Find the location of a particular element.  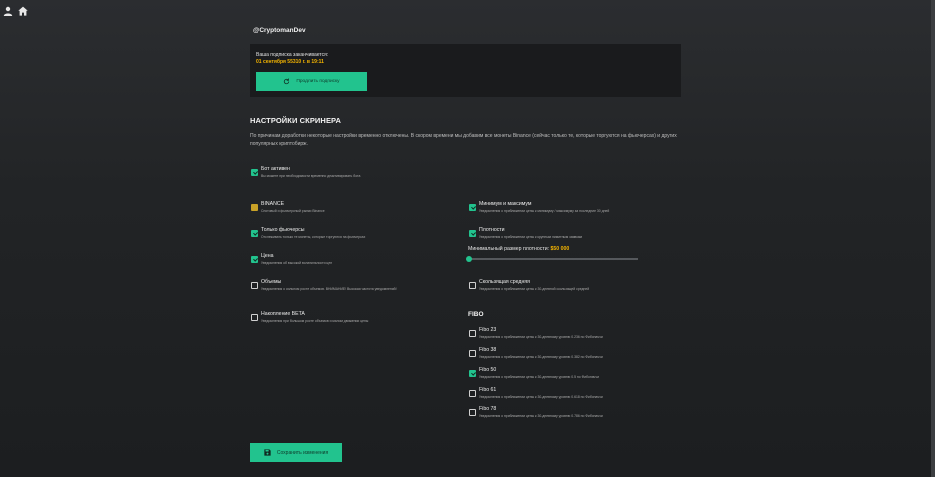

checkbox-moving-average is located at coordinates (472, 285).